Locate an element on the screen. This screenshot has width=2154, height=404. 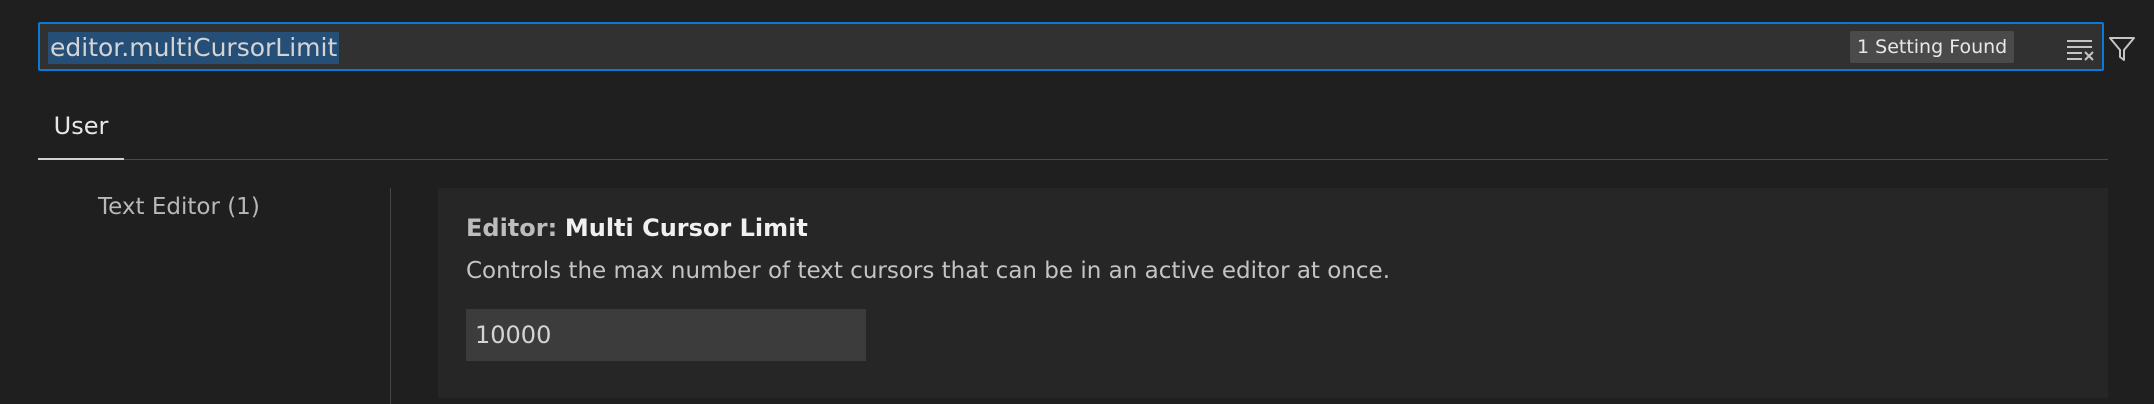
setting-category: Editor: is located at coordinates (512, 228).